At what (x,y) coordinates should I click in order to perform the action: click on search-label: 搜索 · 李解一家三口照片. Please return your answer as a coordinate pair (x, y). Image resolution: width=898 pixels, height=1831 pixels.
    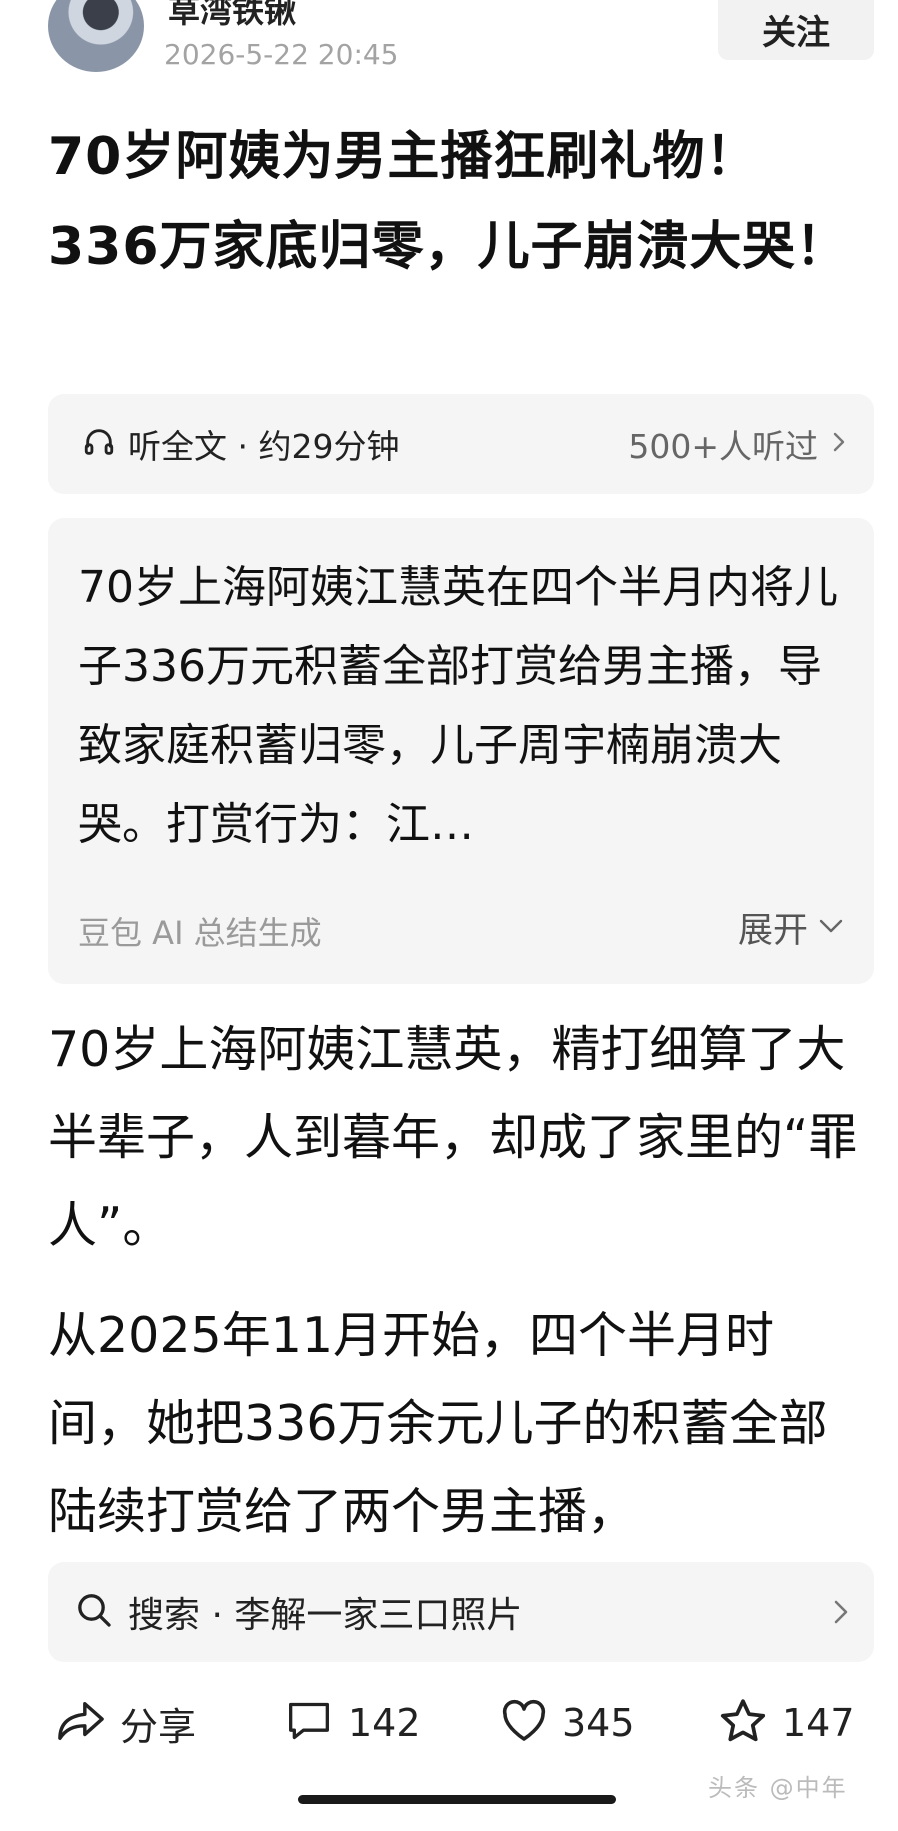
    Looking at the image, I should click on (325, 1615).